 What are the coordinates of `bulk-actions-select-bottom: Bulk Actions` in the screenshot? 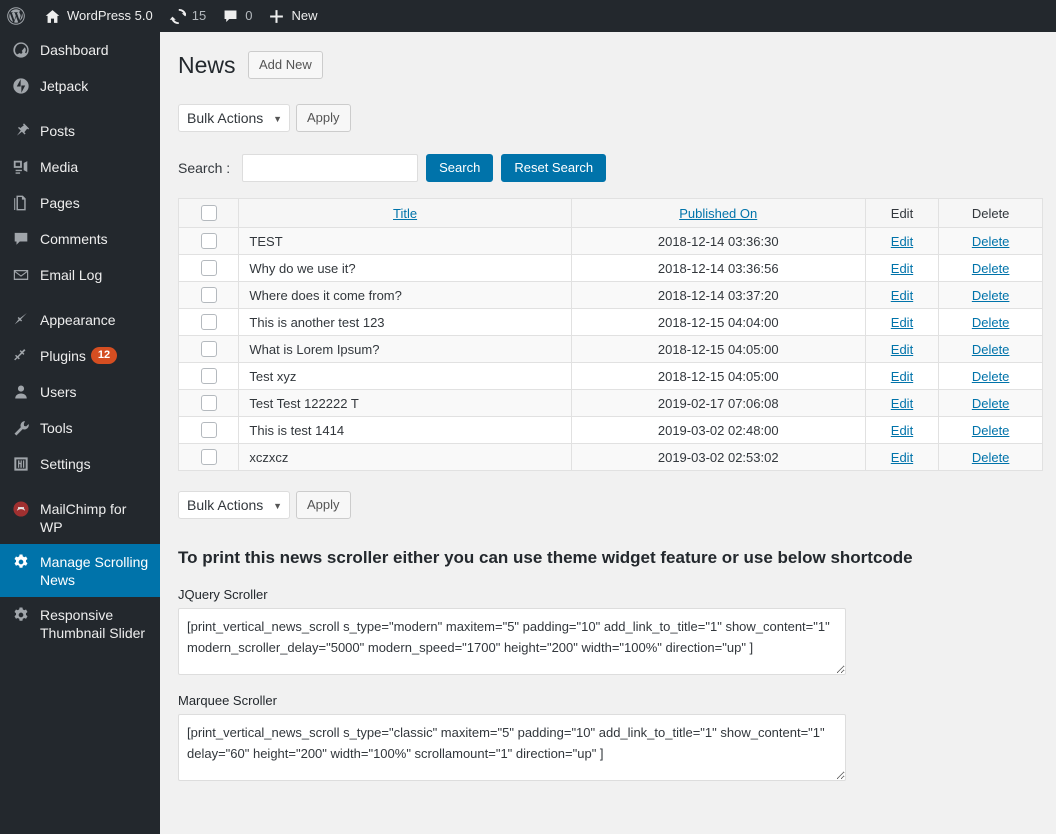 It's located at (234, 505).